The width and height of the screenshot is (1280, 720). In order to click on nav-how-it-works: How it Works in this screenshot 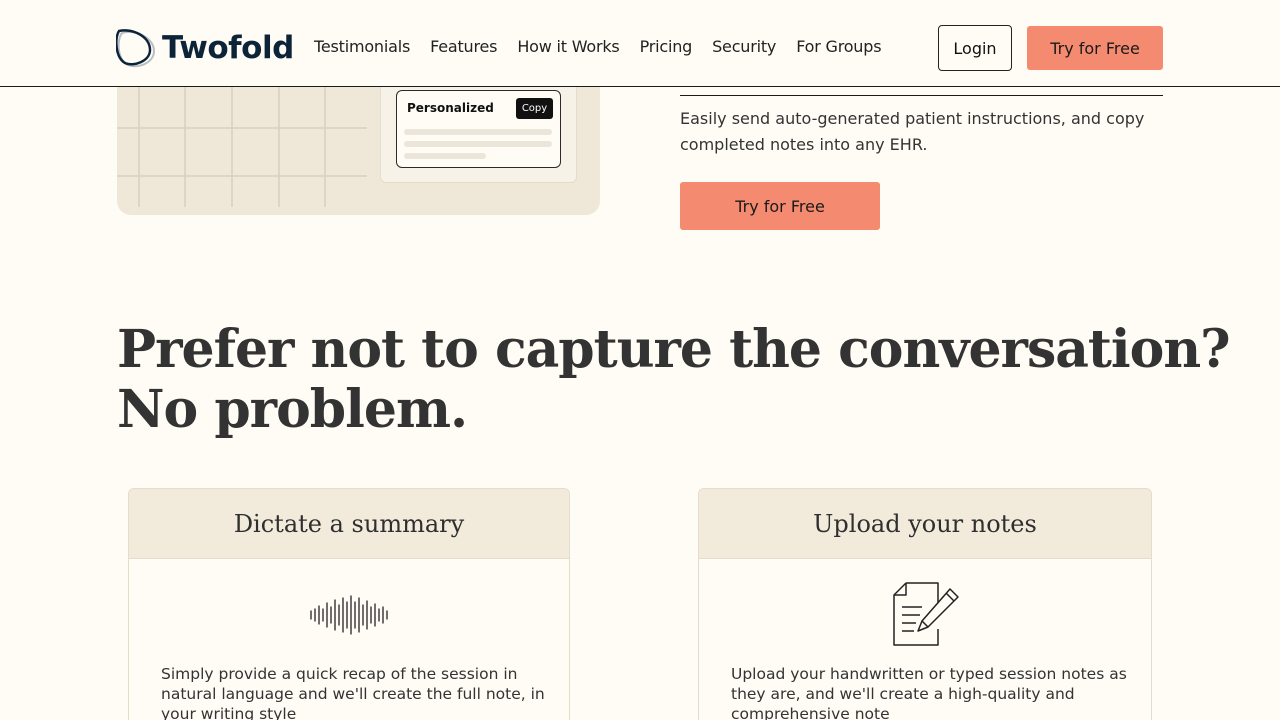, I will do `click(568, 46)`.